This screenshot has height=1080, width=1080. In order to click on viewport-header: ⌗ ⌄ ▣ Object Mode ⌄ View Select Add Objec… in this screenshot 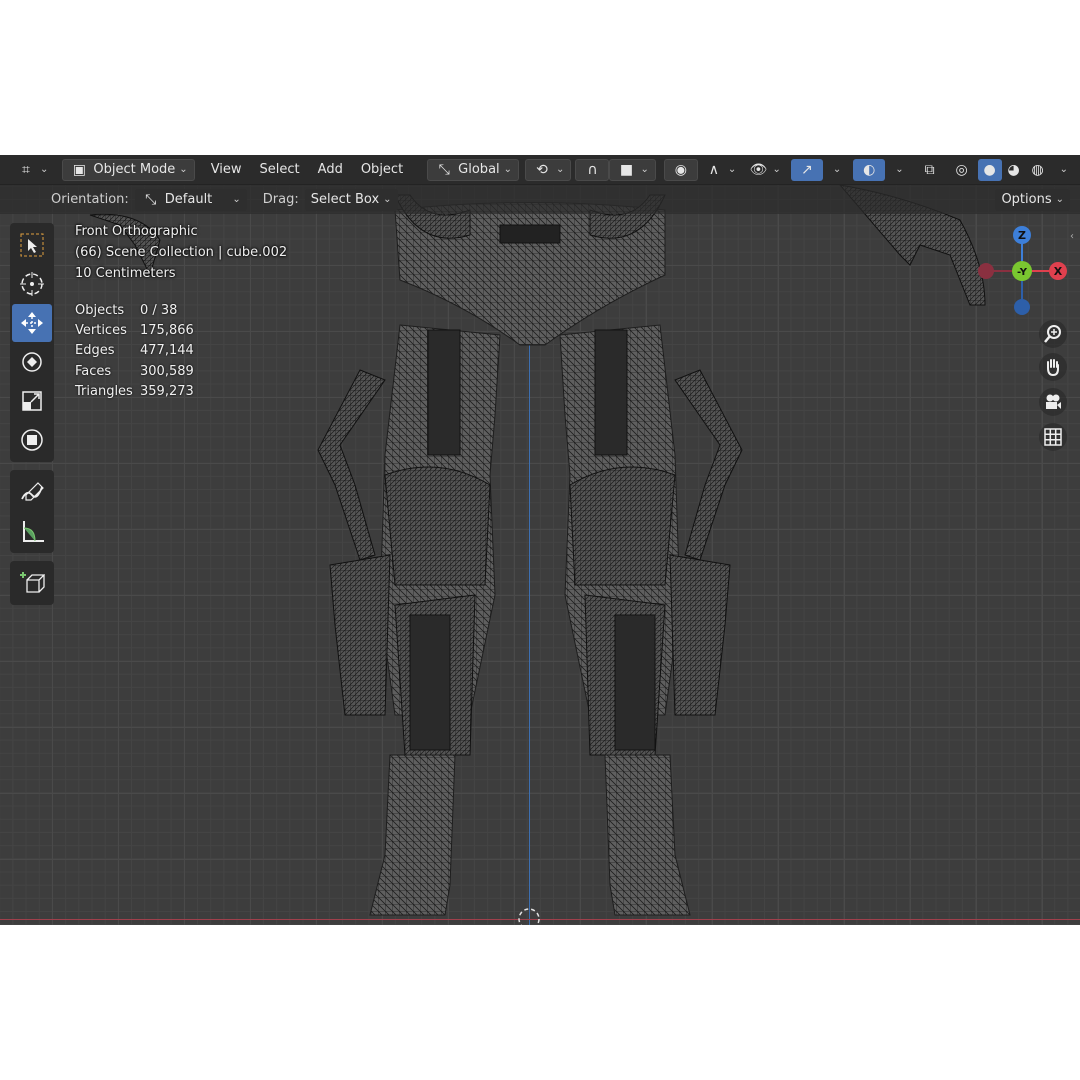, I will do `click(540, 170)`.